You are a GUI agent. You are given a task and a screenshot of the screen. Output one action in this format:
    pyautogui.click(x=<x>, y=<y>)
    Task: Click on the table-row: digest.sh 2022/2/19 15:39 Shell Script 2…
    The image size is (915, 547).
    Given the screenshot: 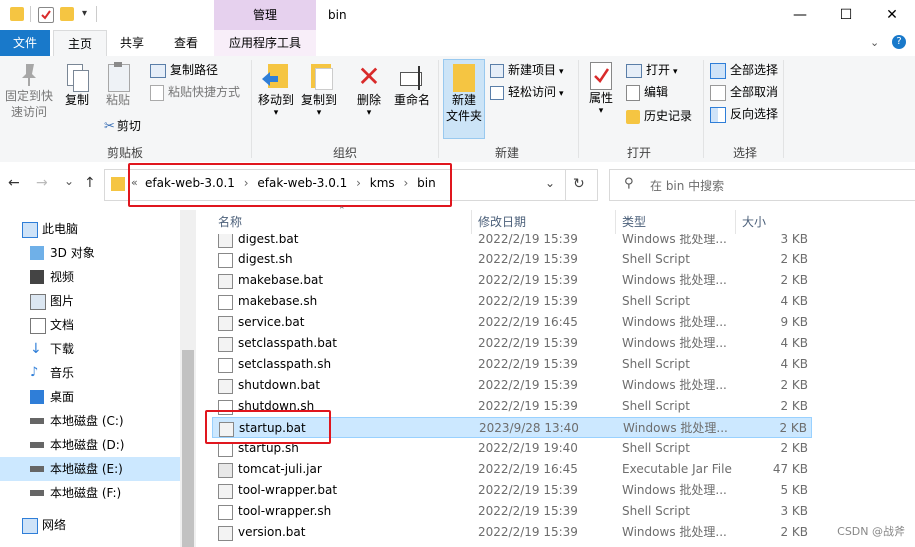 What is the action you would take?
    pyautogui.click(x=512, y=259)
    